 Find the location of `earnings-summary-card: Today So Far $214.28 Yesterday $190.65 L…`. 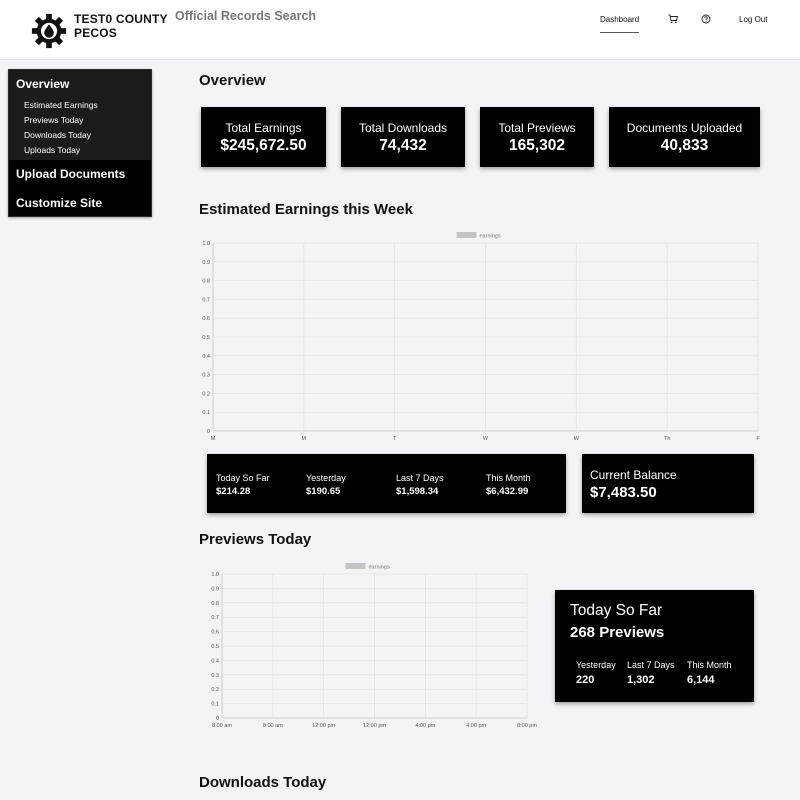

earnings-summary-card: Today So Far $214.28 Yesterday $190.65 L… is located at coordinates (386, 483).